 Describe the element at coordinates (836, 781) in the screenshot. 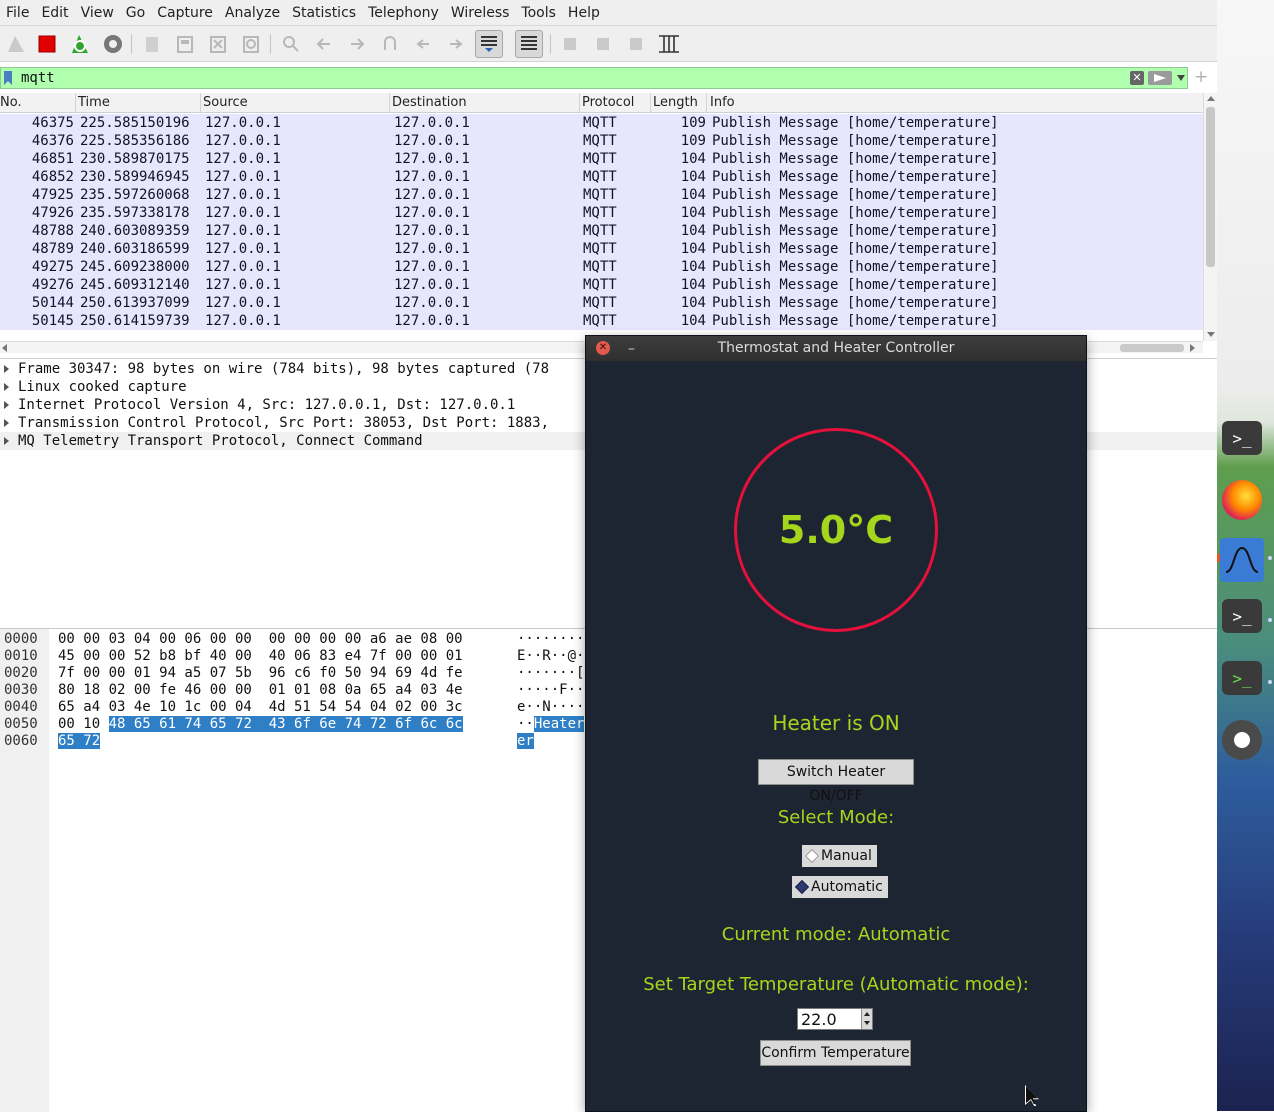

I see `switch-heater-button: Switch Heater ON/OFF` at that location.